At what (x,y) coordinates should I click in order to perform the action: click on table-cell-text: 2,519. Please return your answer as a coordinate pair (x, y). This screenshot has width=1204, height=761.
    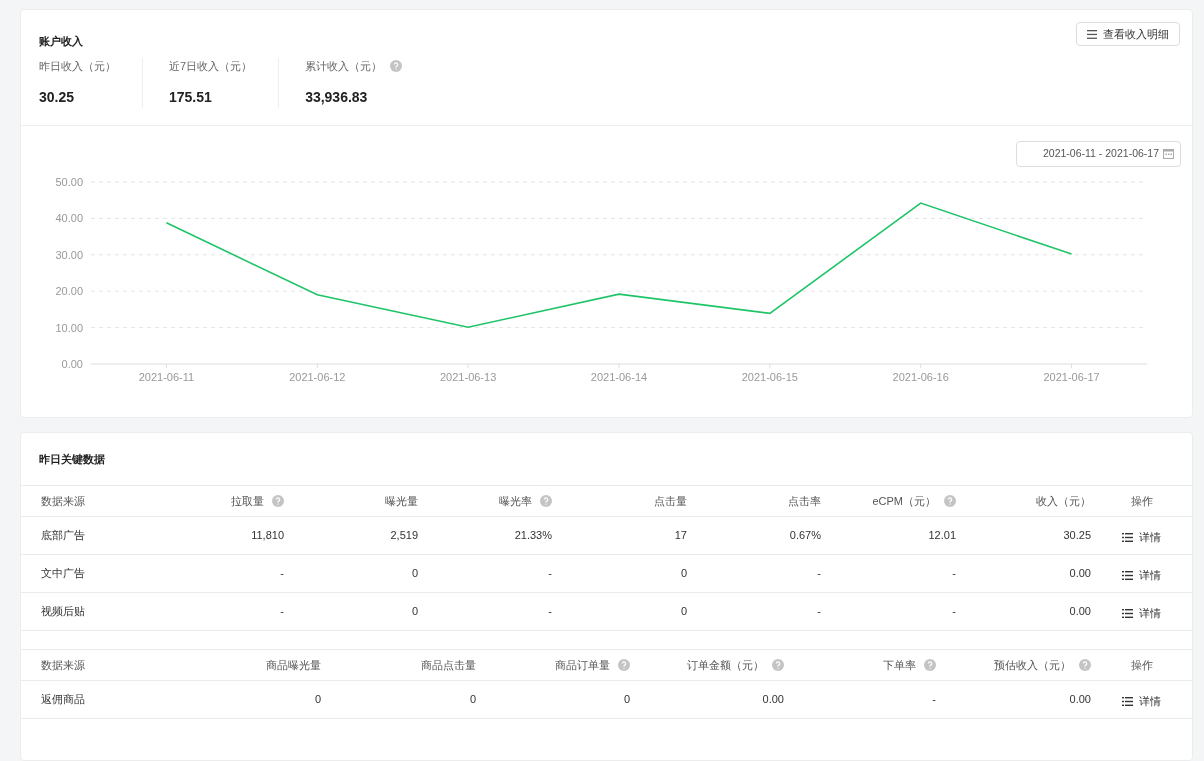
    Looking at the image, I should click on (404, 536).